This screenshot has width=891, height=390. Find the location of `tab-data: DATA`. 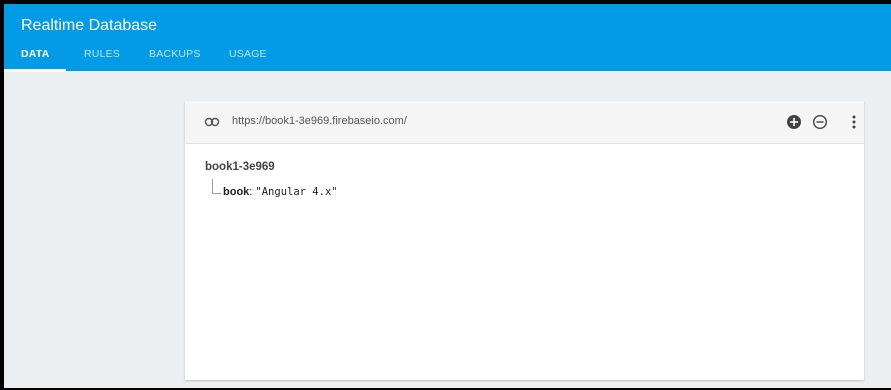

tab-data: DATA is located at coordinates (35, 59).